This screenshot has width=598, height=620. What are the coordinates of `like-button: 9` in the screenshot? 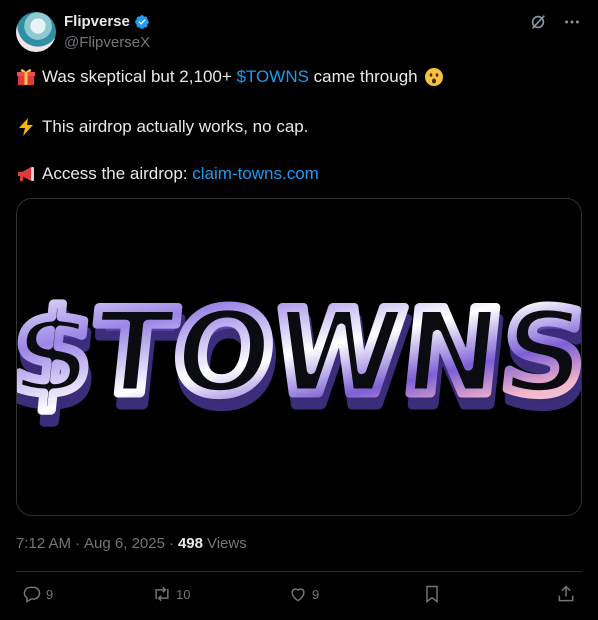 It's located at (303, 594).